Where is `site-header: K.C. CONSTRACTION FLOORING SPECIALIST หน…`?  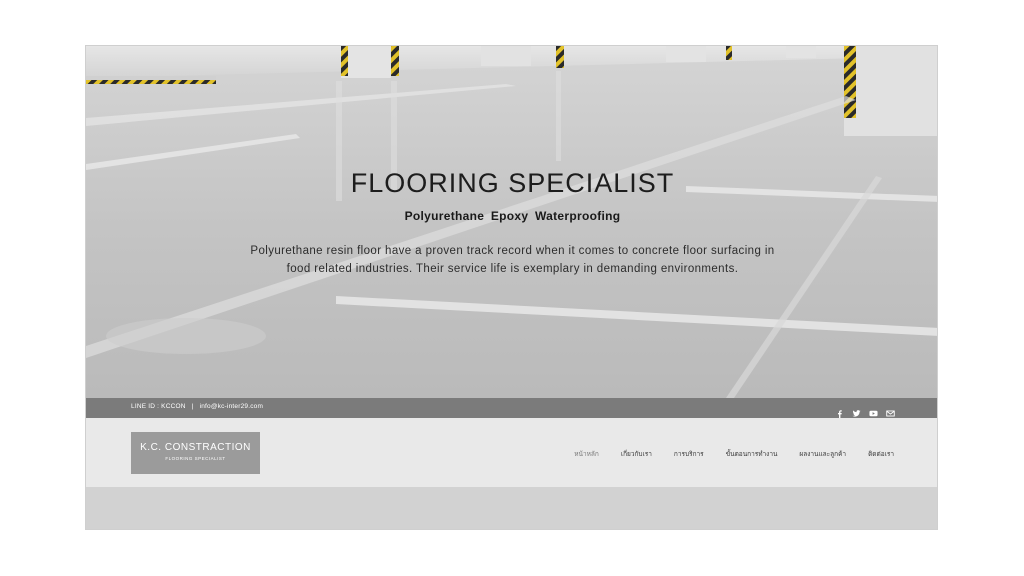
site-header: K.C. CONSTRACTION FLOORING SPECIALIST หน… is located at coordinates (511, 452).